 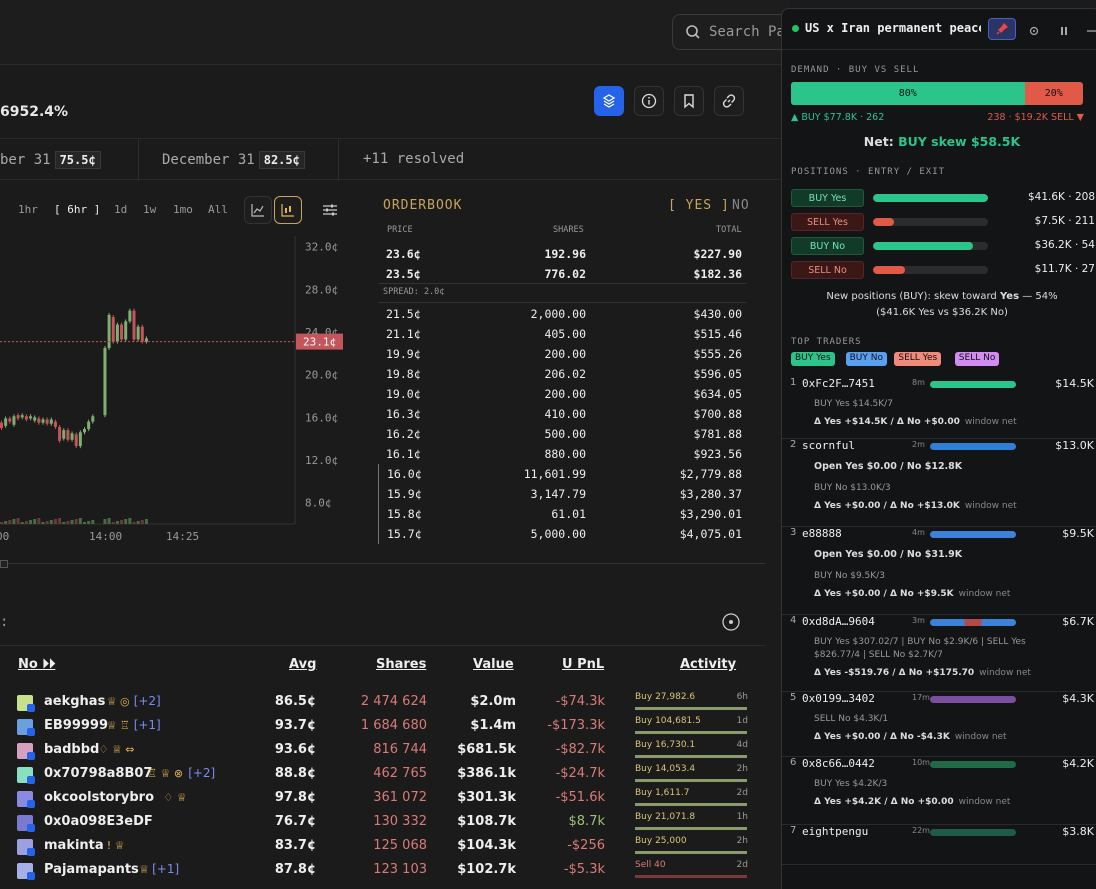 What do you see at coordinates (889, 270) in the screenshot?
I see `position-bar-fill` at bounding box center [889, 270].